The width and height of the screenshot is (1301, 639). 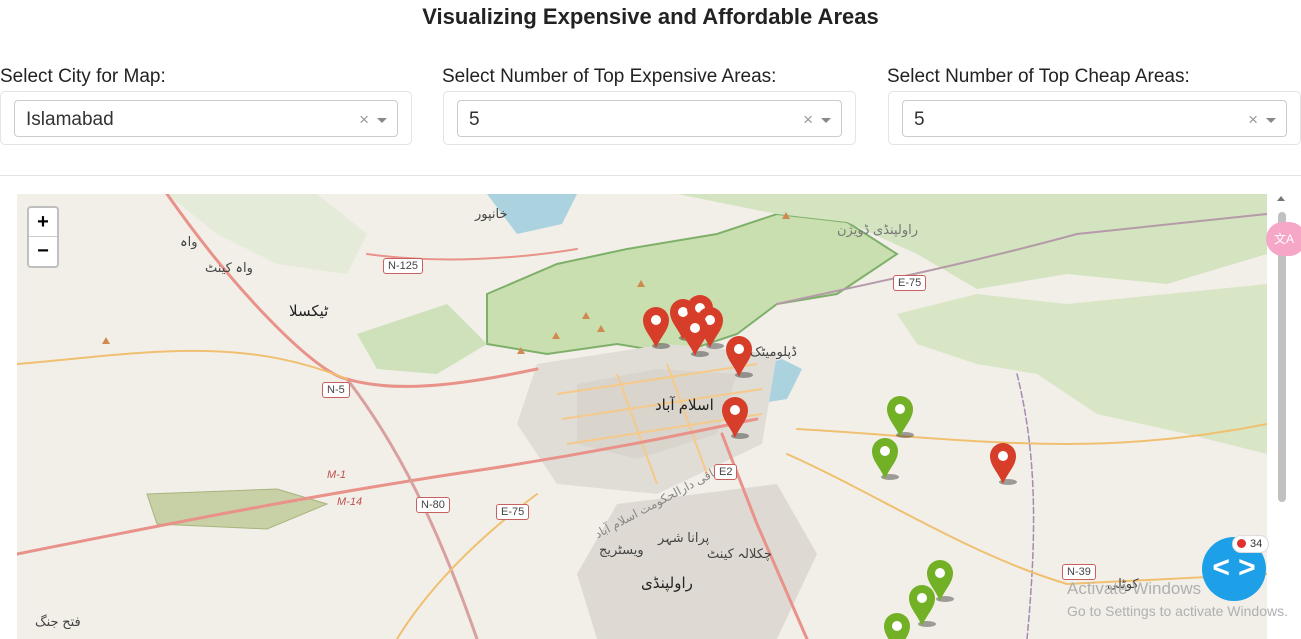 I want to click on expensive-count-label: Select Number of Top Expensive Areas:, so click(x=609, y=76).